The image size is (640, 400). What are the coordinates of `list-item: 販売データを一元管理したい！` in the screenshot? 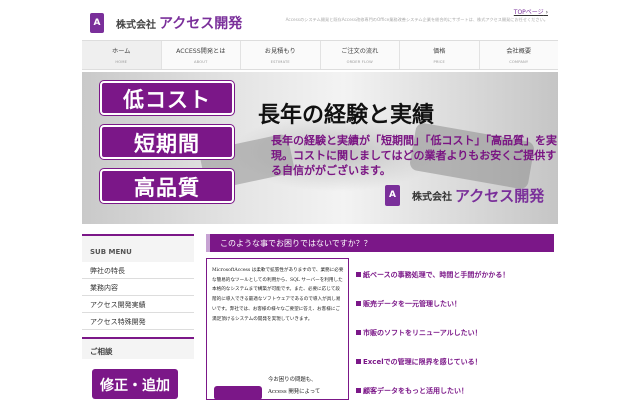 It's located at (456, 313).